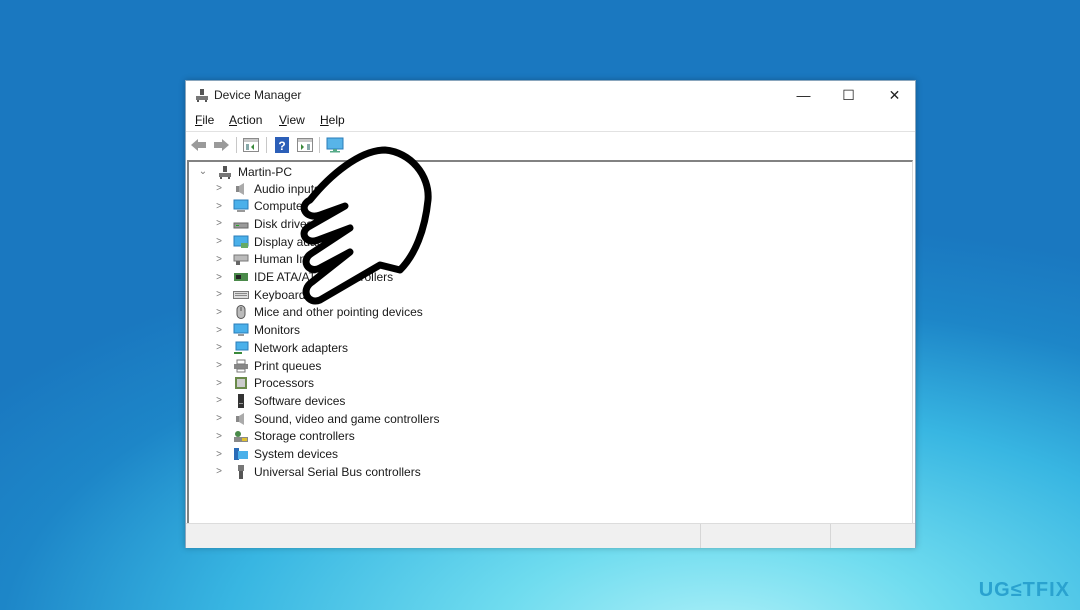 This screenshot has width=1080, height=610. What do you see at coordinates (241, 400) in the screenshot?
I see `software-device-icon` at bounding box center [241, 400].